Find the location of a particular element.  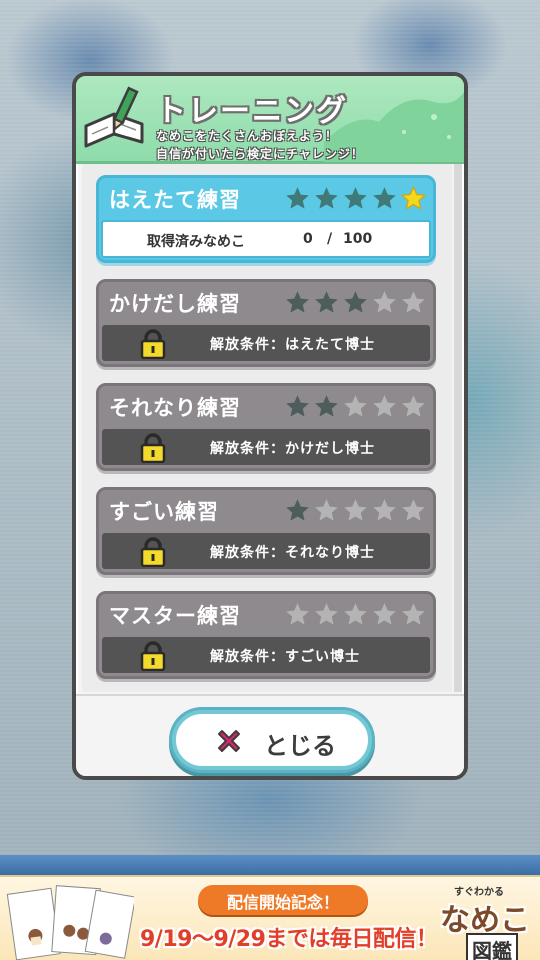

training-card-master: マスター練習 解放条件：すごい博士 is located at coordinates (266, 635).